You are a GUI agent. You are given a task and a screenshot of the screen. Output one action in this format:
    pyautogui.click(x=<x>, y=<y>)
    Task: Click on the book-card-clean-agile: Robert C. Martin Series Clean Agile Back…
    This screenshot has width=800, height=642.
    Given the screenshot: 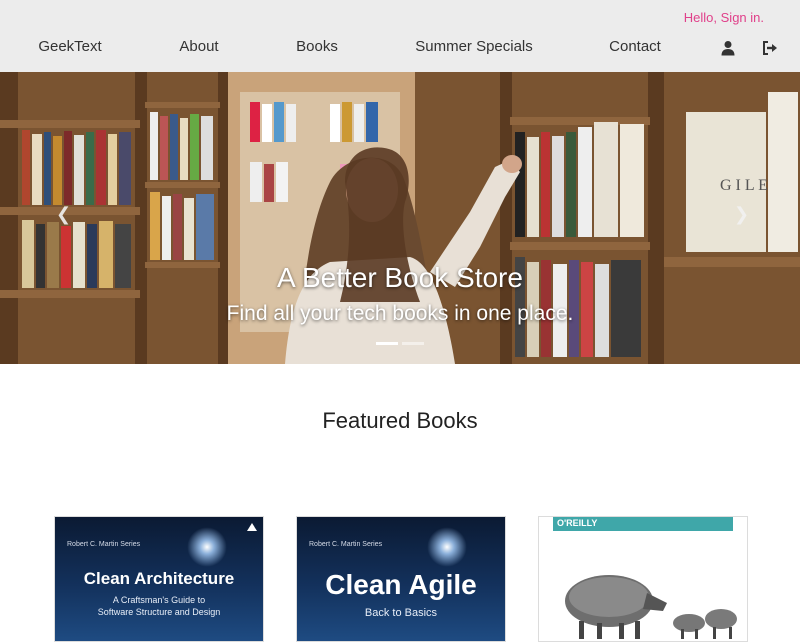 What is the action you would take?
    pyautogui.click(x=401, y=579)
    